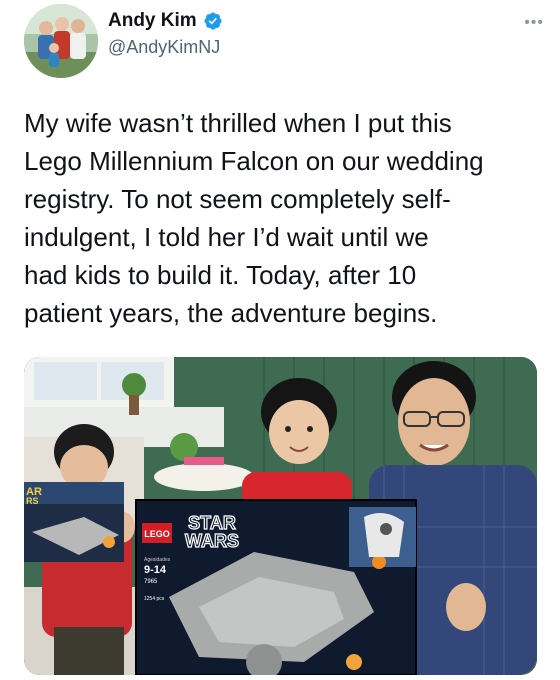 This screenshot has width=560, height=680. Describe the element at coordinates (74, 522) in the screenshot. I see `lego-box-side: AR RS` at that location.